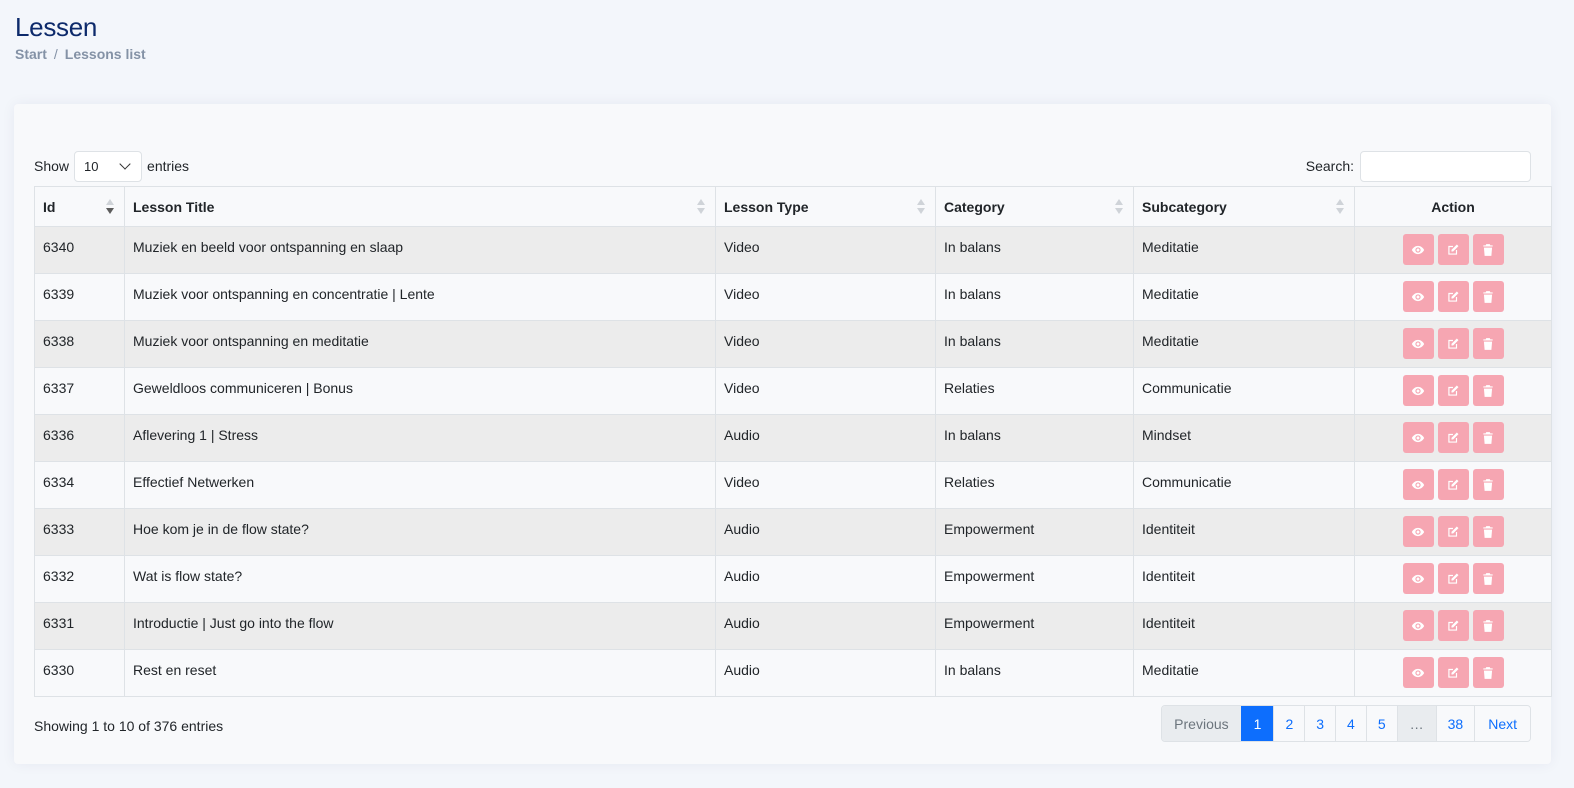  I want to click on breadcrumb-start: Start, so click(31, 54).